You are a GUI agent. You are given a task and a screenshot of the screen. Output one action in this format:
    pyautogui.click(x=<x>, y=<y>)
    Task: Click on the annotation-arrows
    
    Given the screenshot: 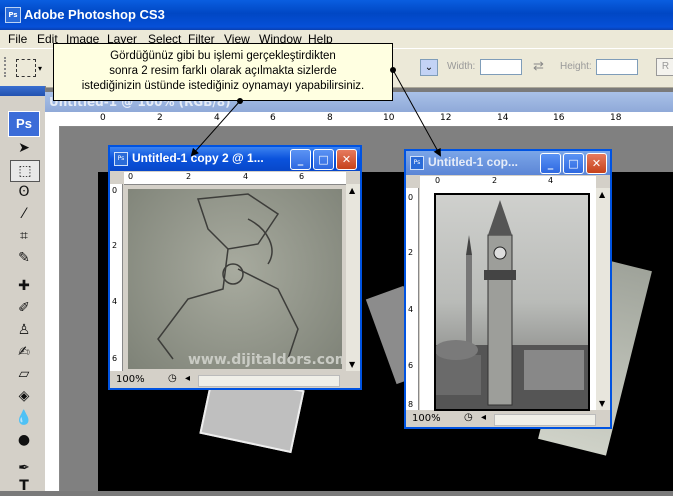 What is the action you would take?
    pyautogui.click(x=315, y=112)
    